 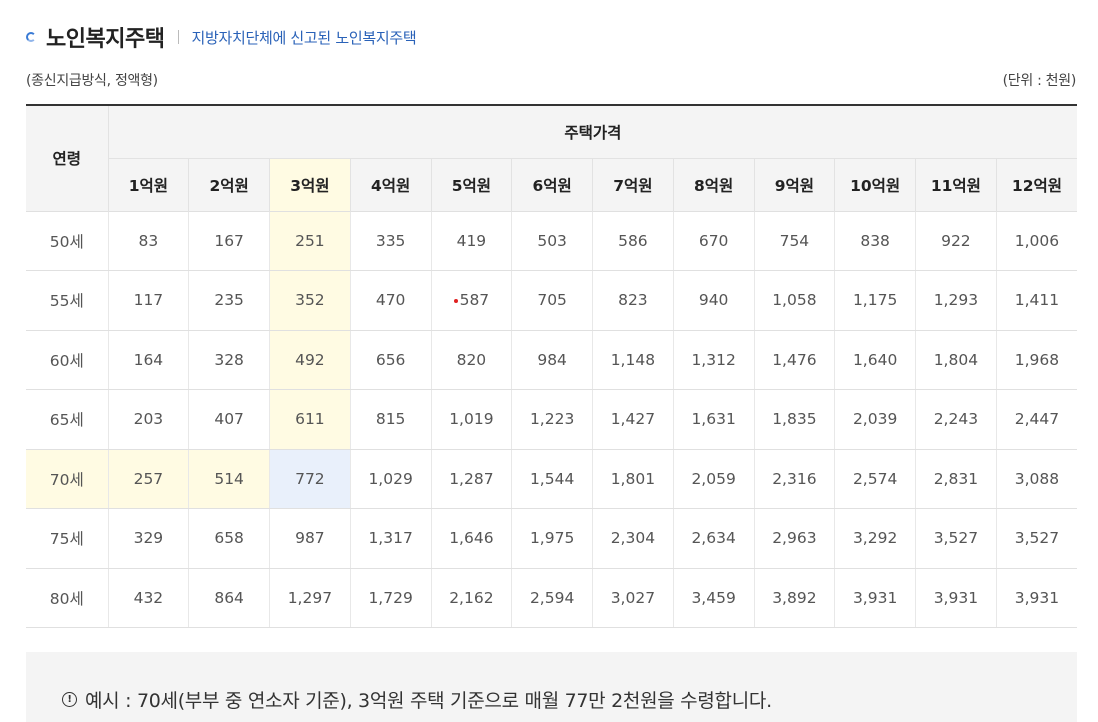 What do you see at coordinates (956, 360) in the screenshot?
I see `value-cell: 1,804` at bounding box center [956, 360].